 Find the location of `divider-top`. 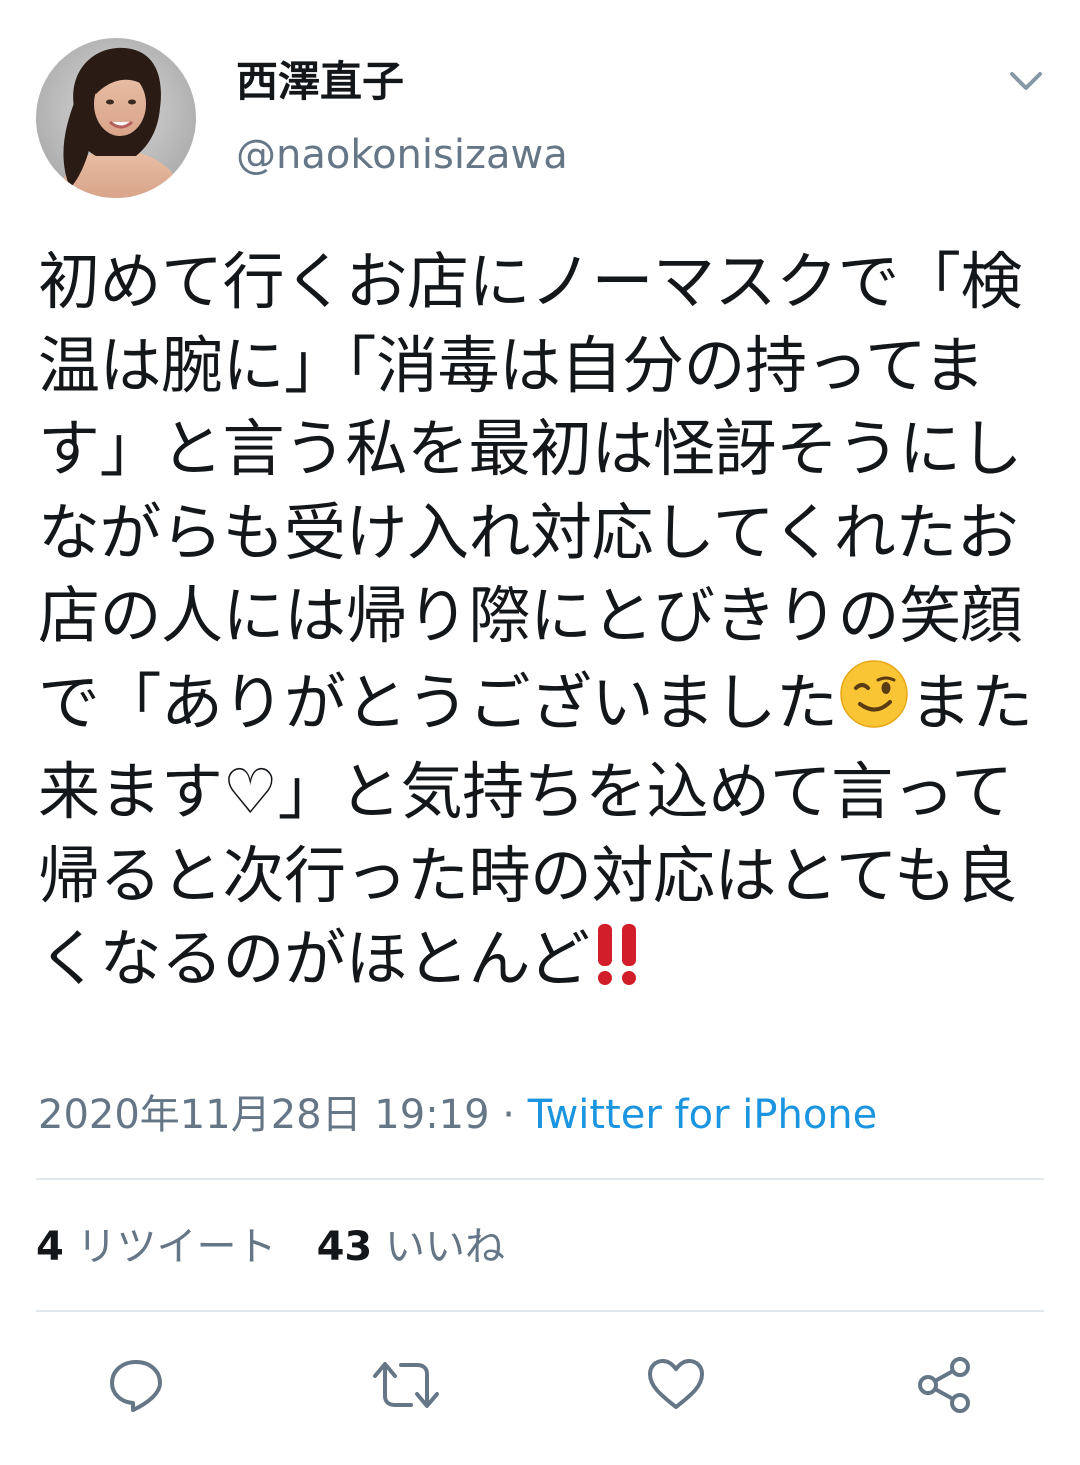

divider-top is located at coordinates (540, 1179).